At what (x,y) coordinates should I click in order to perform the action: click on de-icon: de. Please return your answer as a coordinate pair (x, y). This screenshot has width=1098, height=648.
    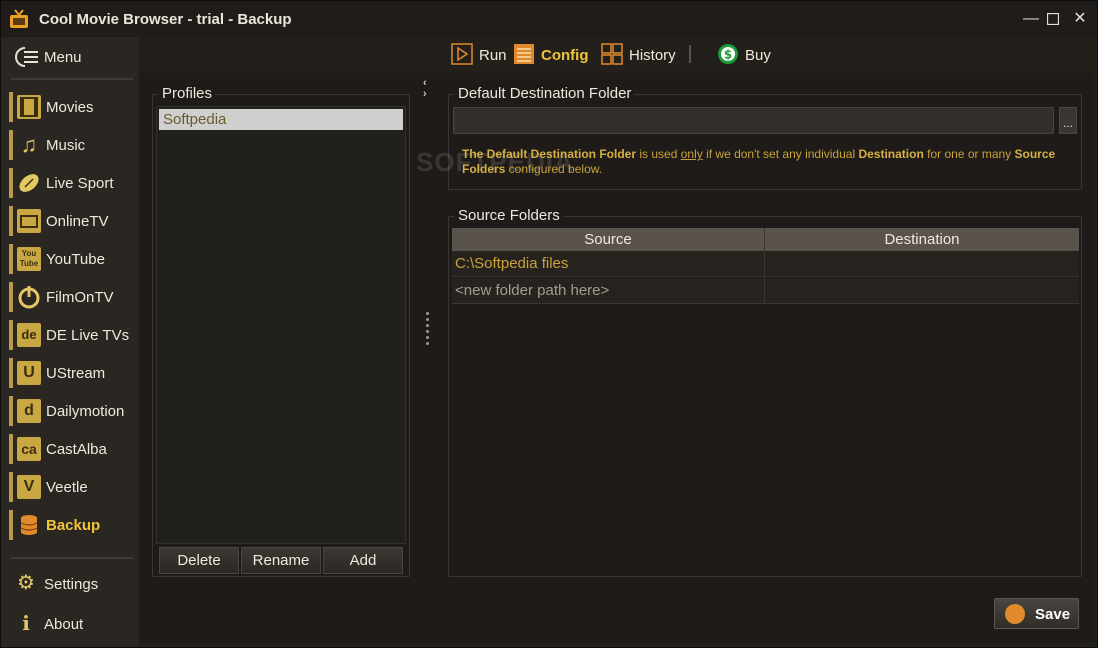
    Looking at the image, I should click on (29, 335).